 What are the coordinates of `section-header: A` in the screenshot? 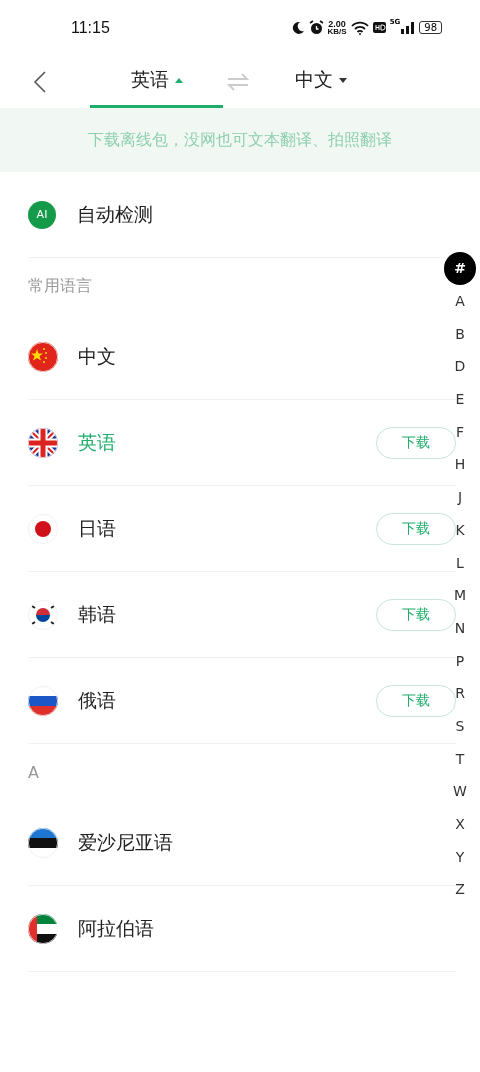 It's located at (33, 772).